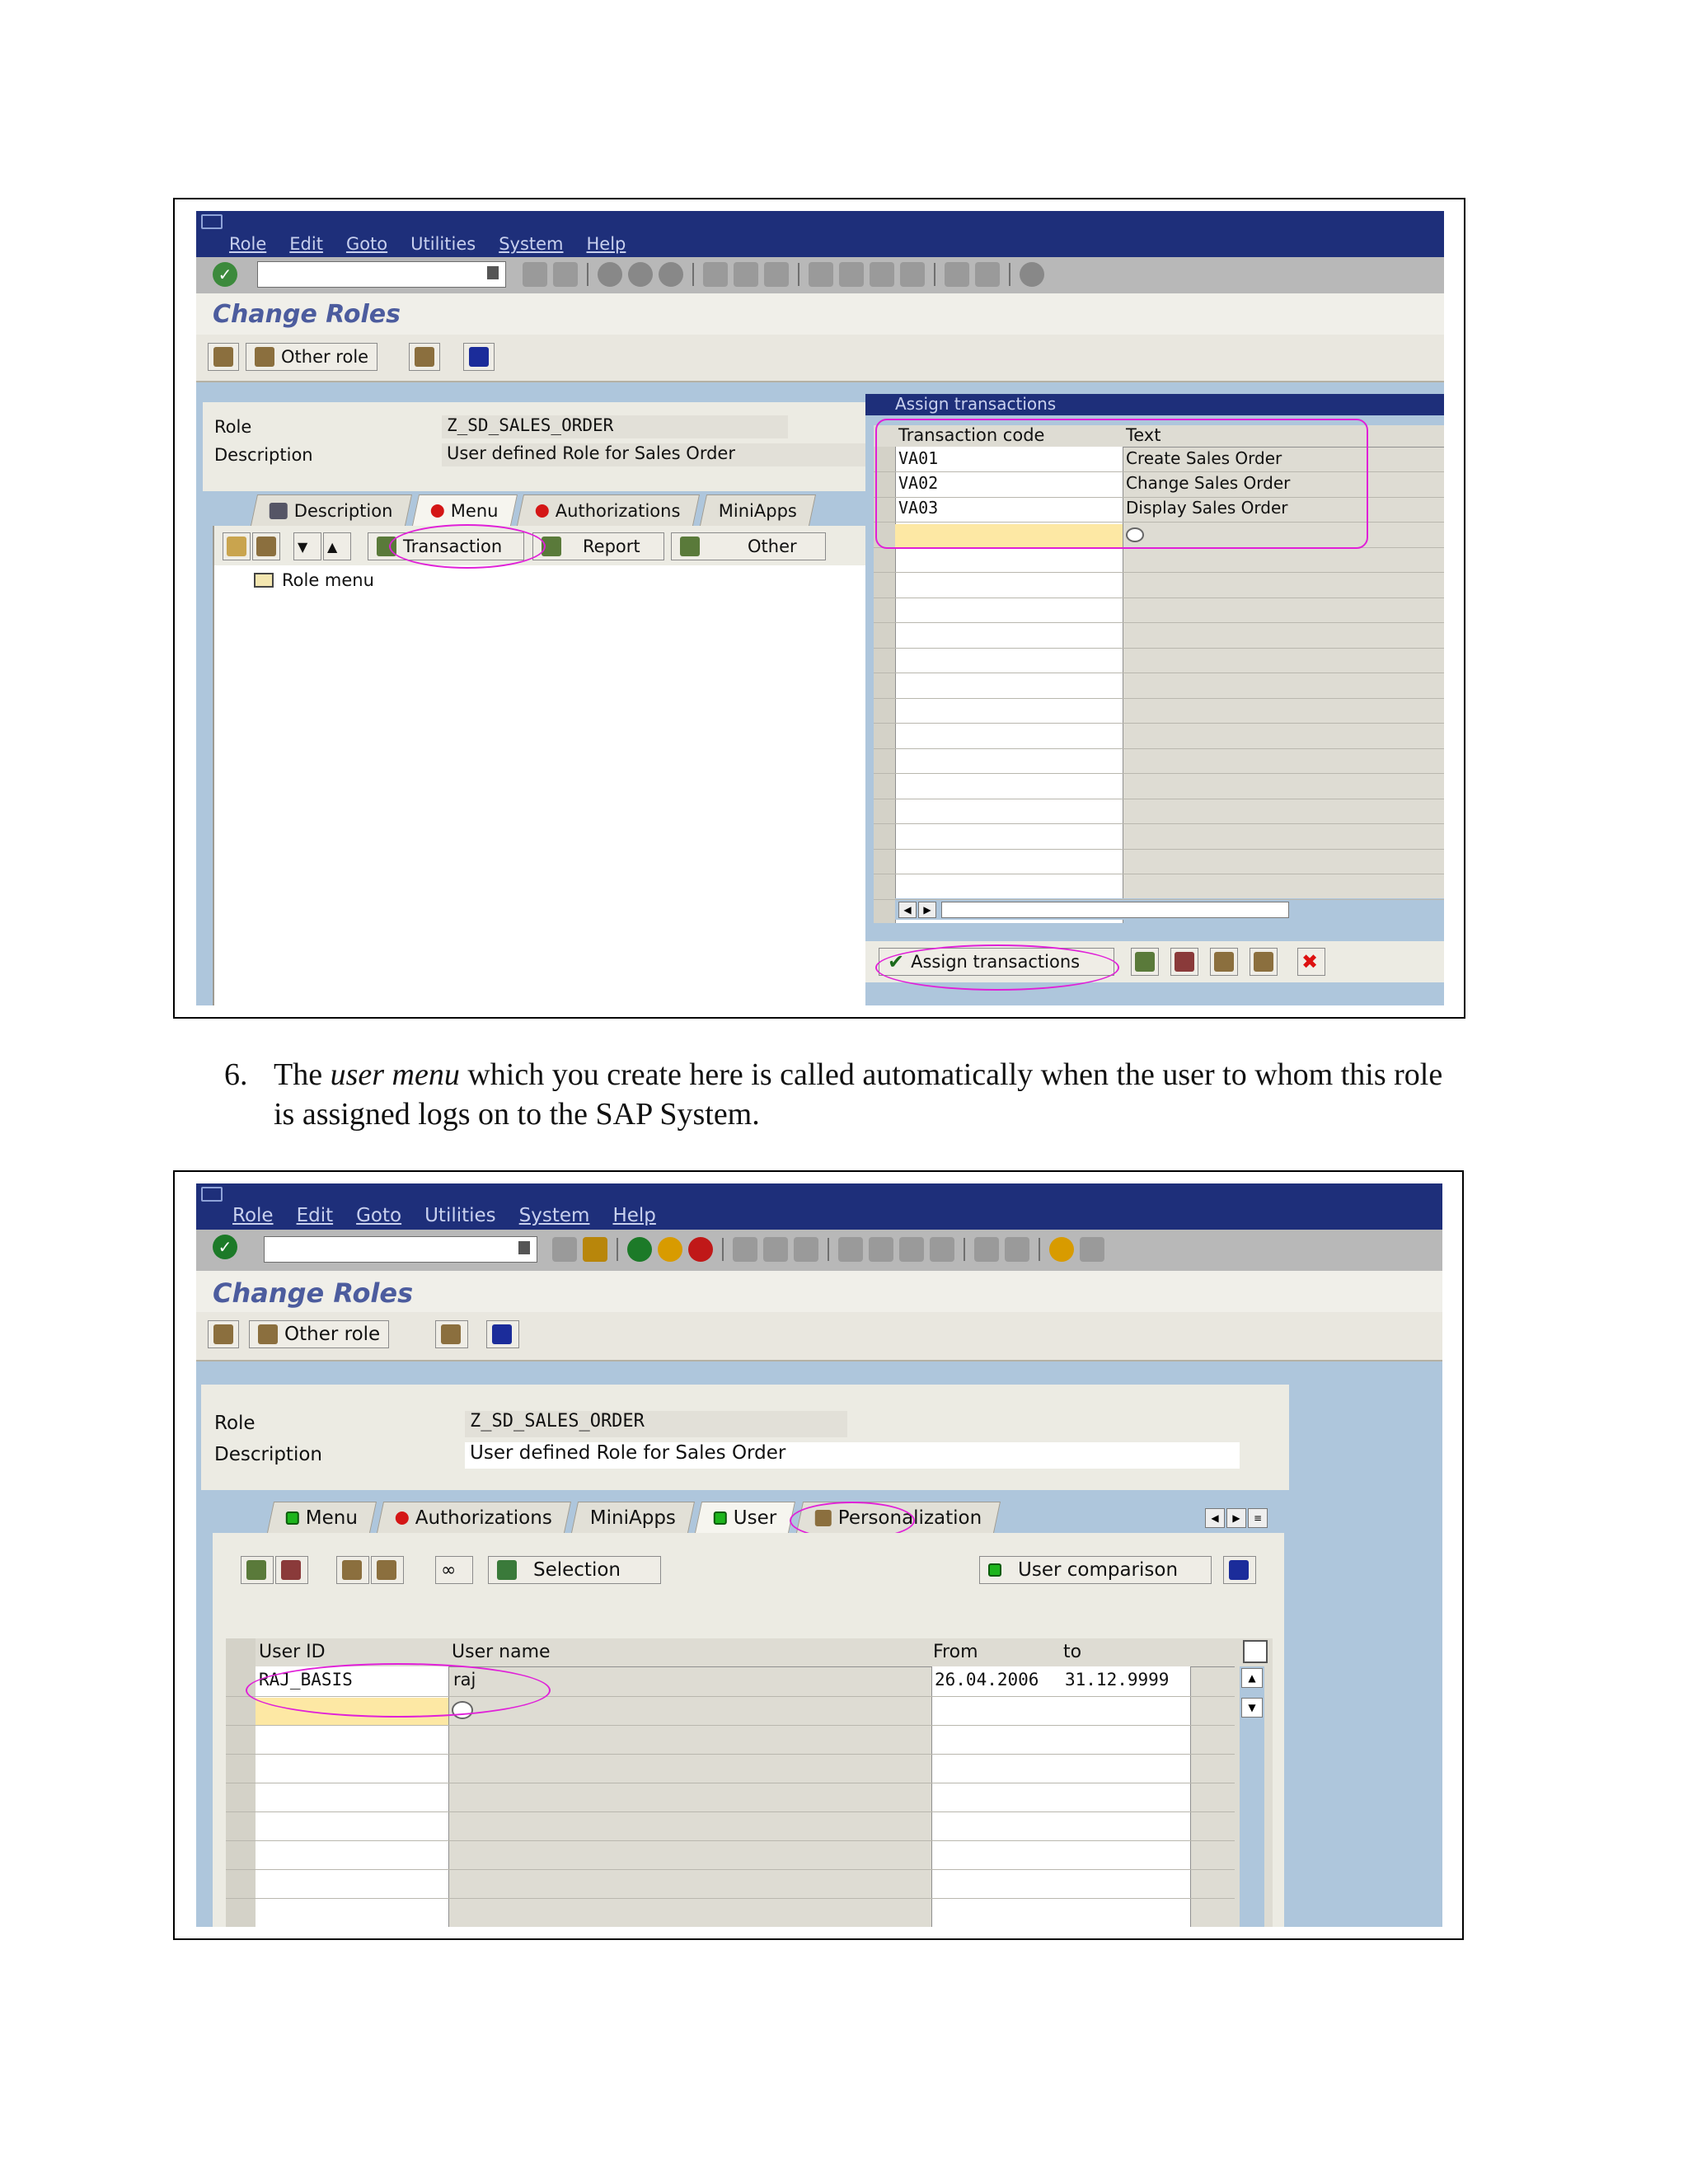 This screenshot has width=1688, height=2184. What do you see at coordinates (1116, 1680) in the screenshot?
I see `table-cell-to: 31.12.9999` at bounding box center [1116, 1680].